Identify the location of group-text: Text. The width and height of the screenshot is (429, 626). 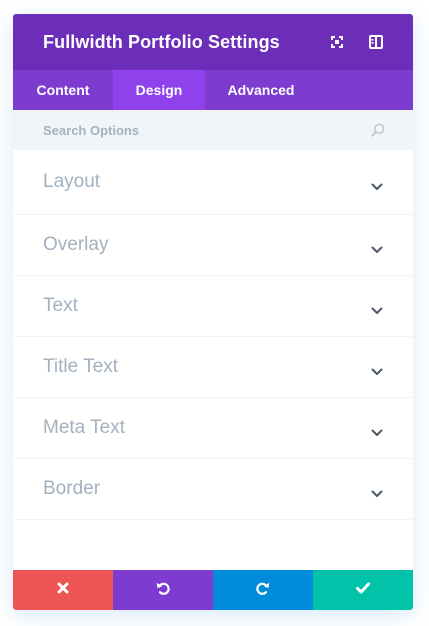
(213, 306).